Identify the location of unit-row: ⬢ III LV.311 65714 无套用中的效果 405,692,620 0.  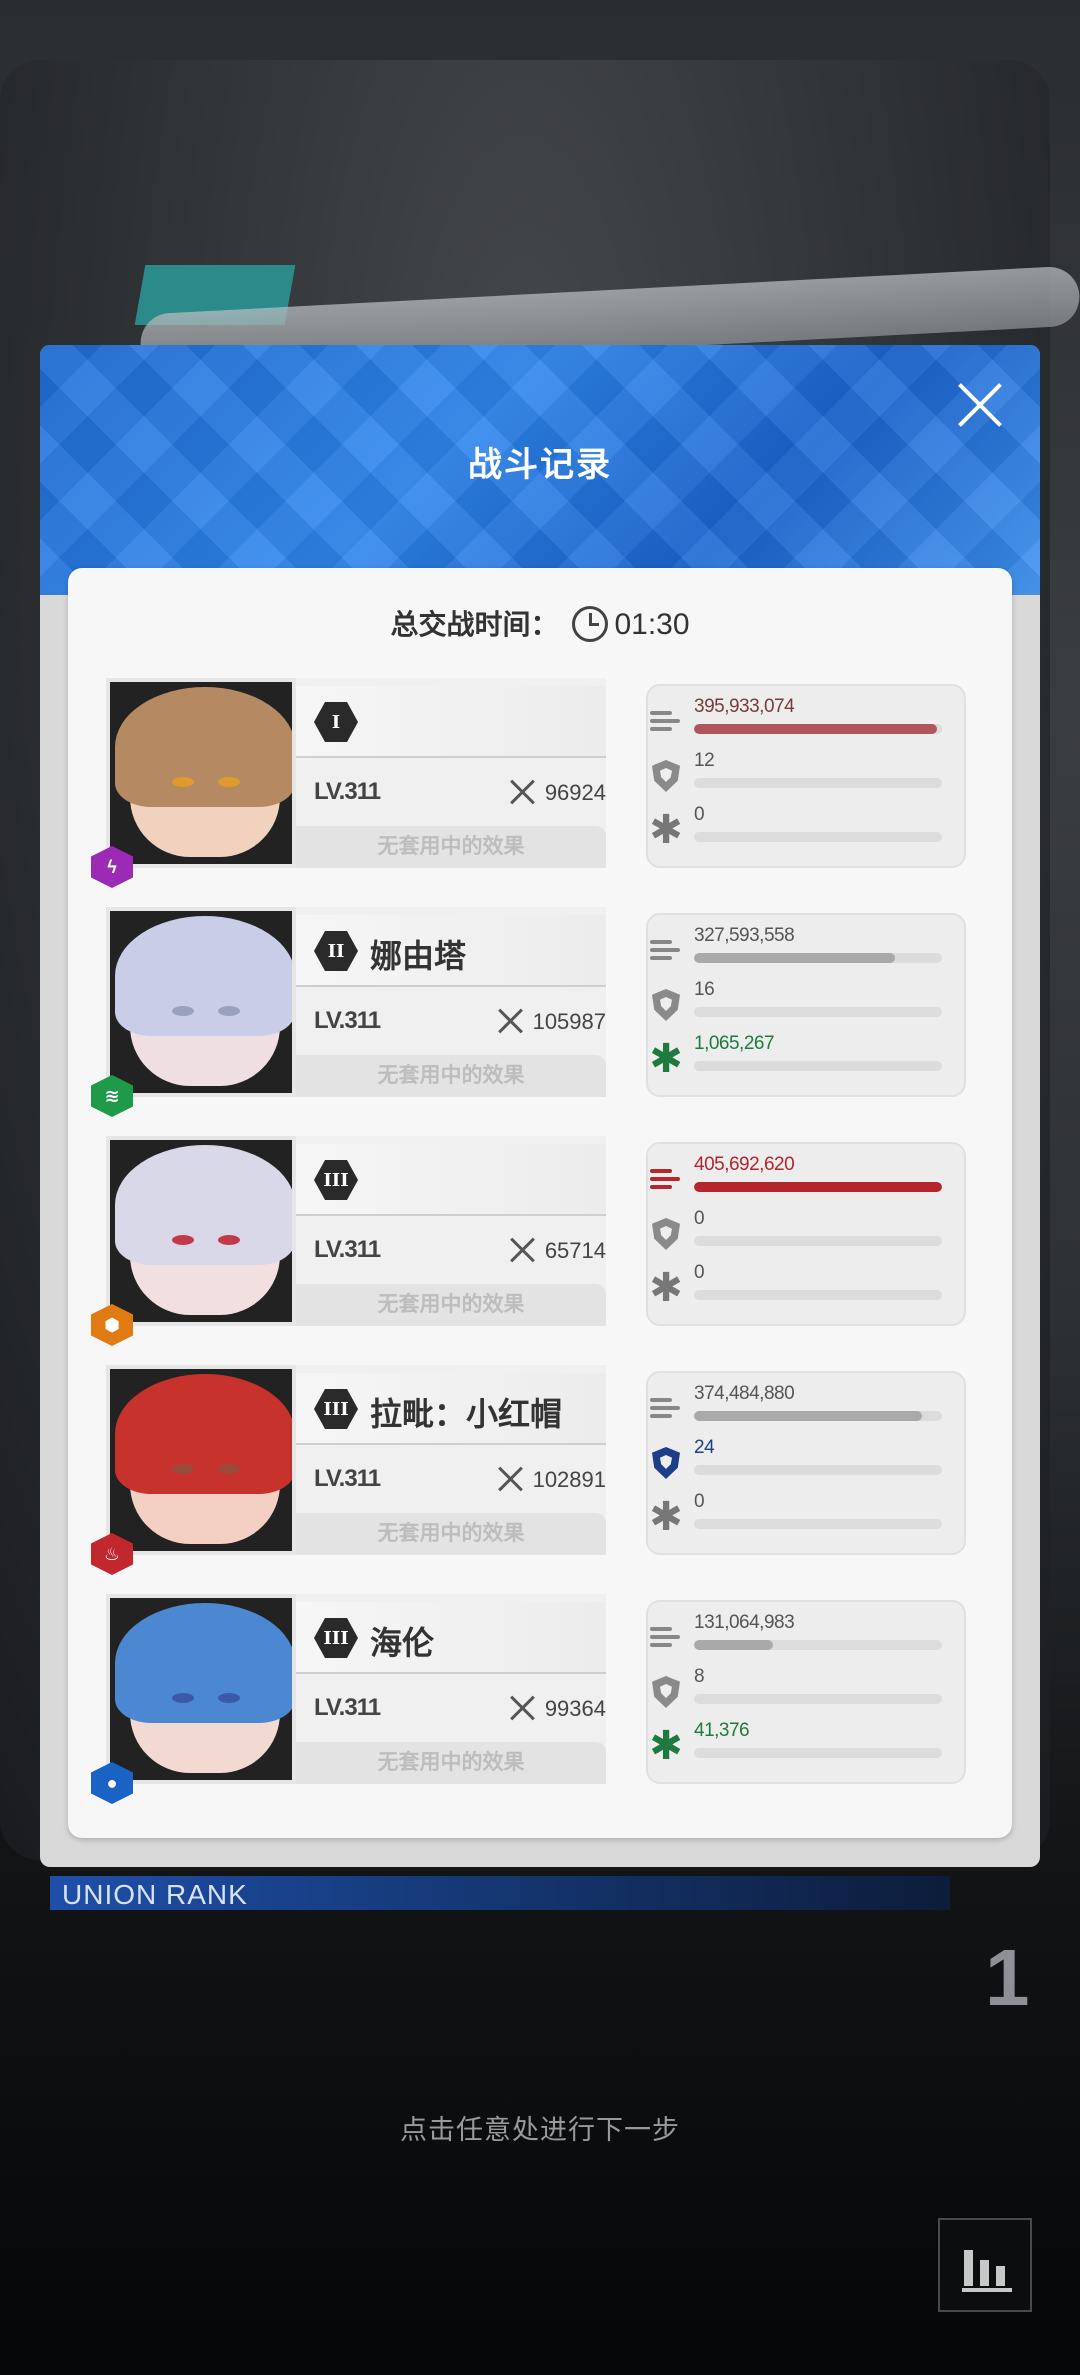
(529, 1241).